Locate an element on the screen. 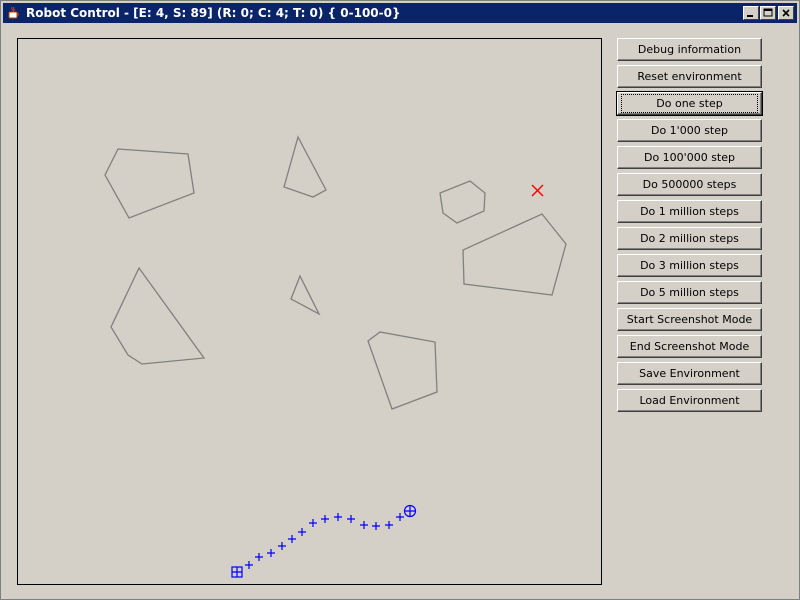 Image resolution: width=800 pixels, height=600 pixels. maximize-button is located at coordinates (768, 13).